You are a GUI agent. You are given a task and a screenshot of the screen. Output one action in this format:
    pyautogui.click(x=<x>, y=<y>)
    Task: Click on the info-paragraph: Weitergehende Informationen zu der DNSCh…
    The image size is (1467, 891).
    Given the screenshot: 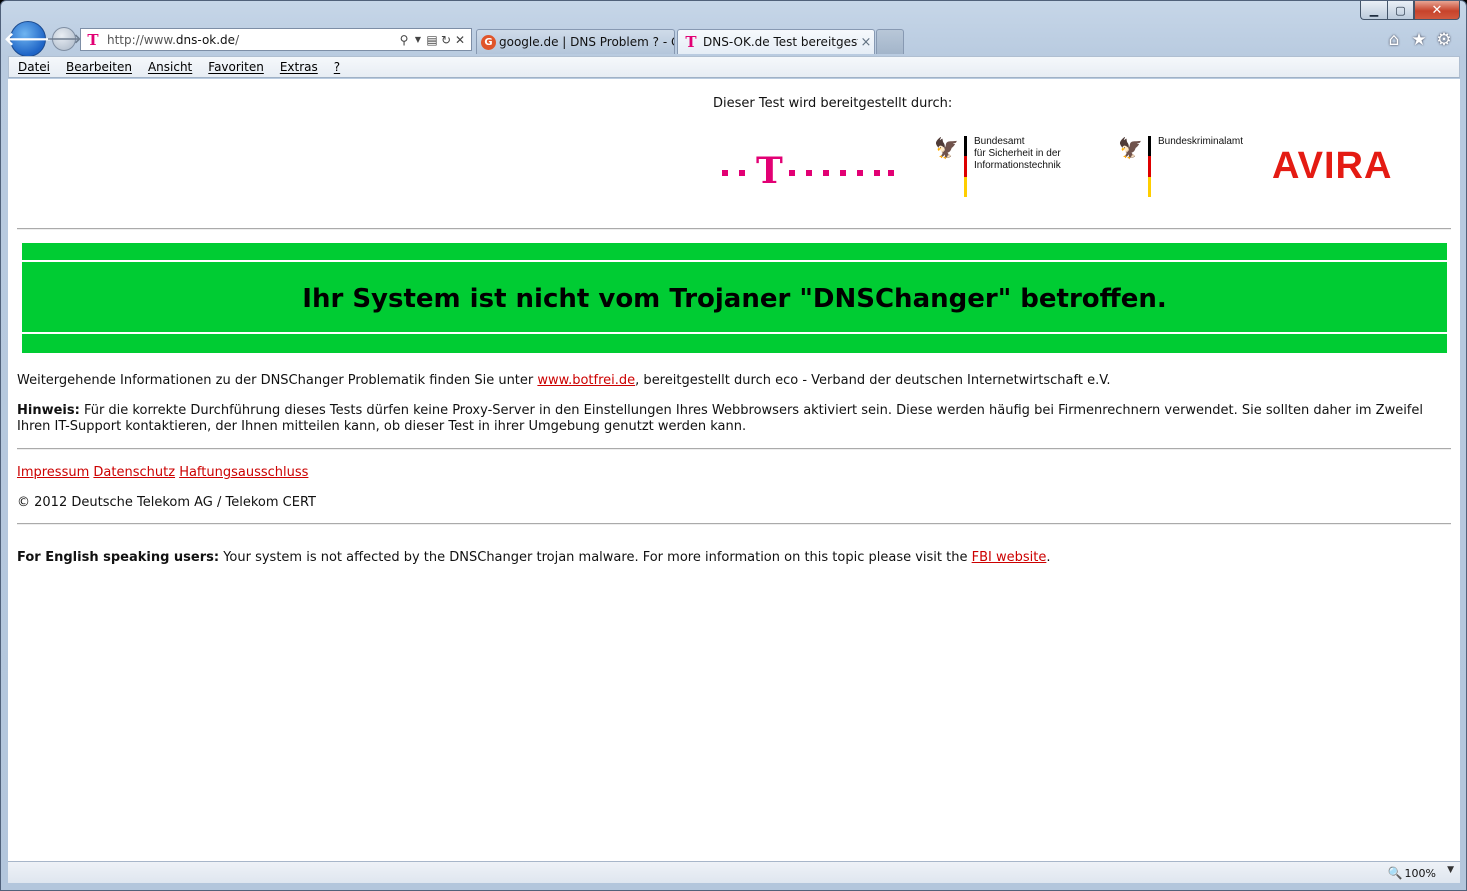 What is the action you would take?
    pyautogui.click(x=733, y=381)
    